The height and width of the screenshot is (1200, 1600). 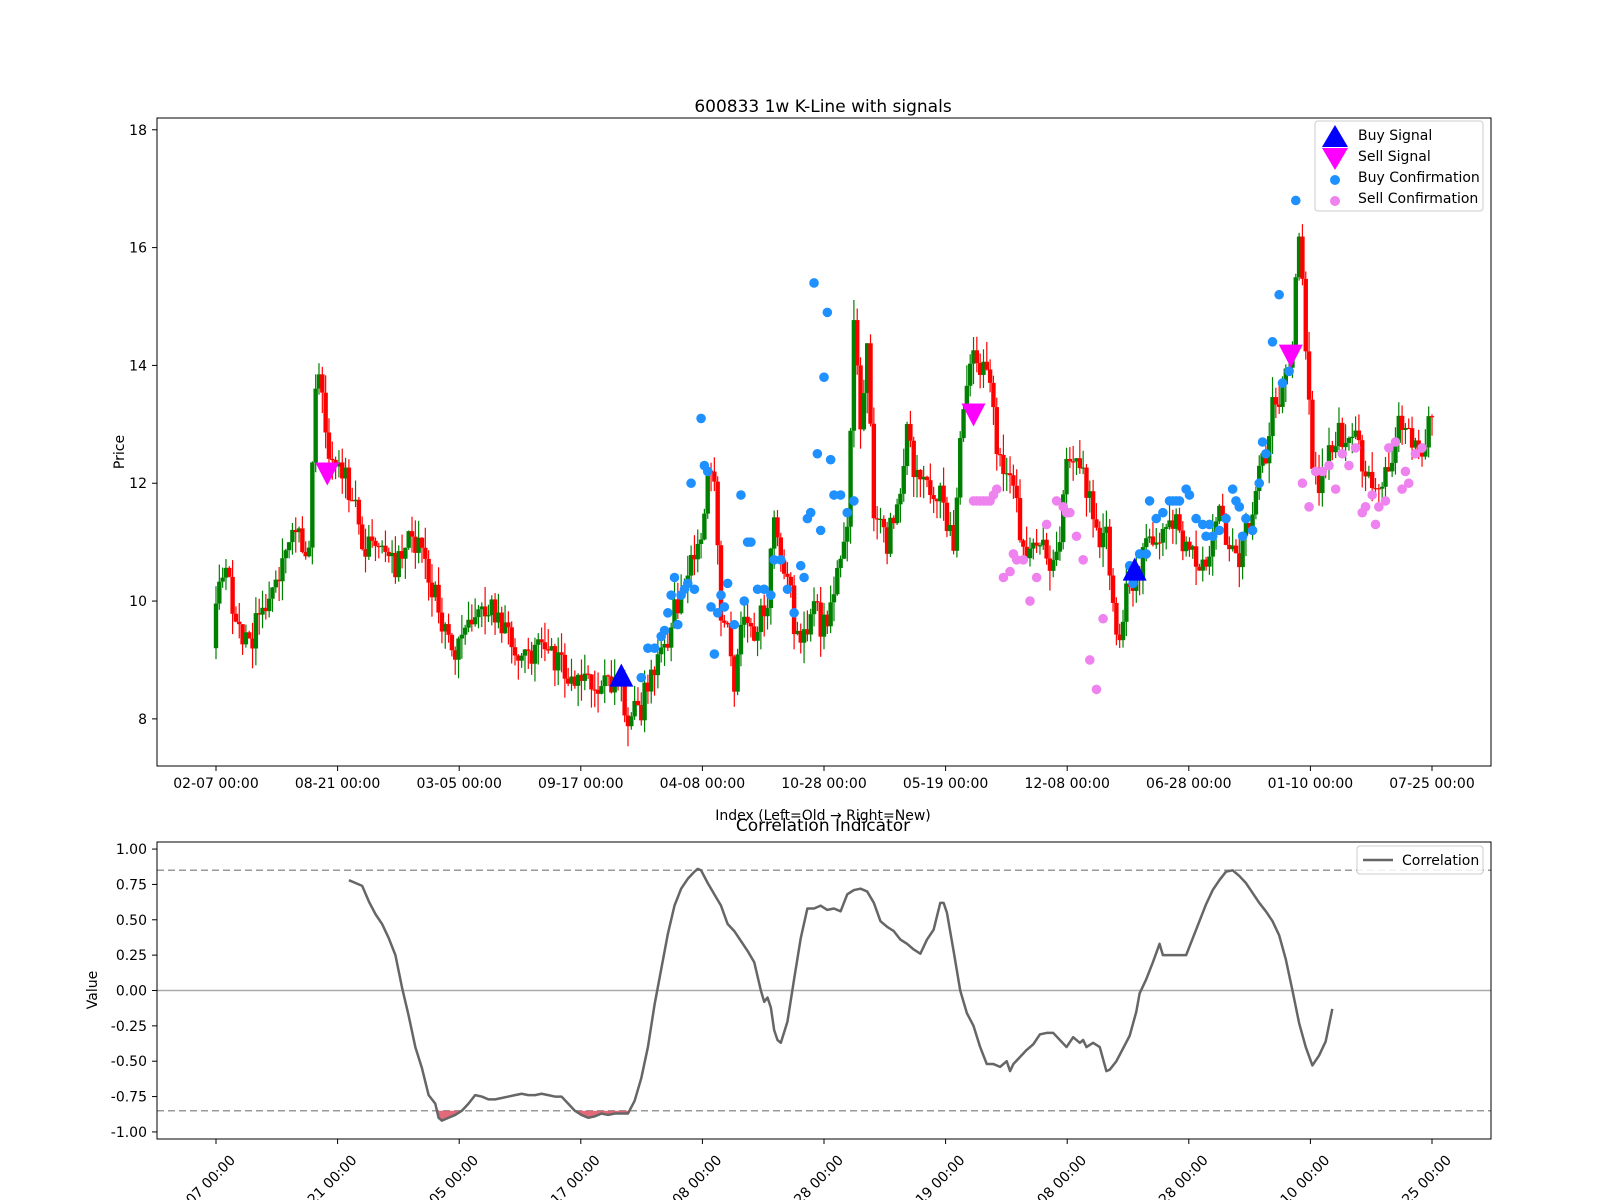 I want to click on kline-x-tick-label: 05-19 00:00, so click(x=945, y=784).